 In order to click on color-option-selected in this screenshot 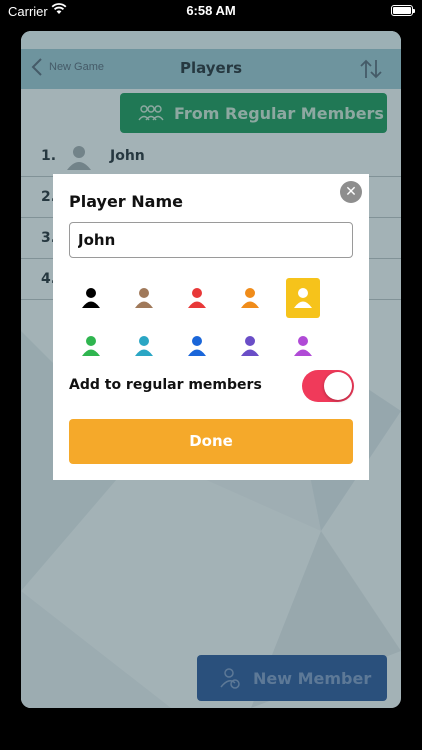, I will do `click(303, 298)`.